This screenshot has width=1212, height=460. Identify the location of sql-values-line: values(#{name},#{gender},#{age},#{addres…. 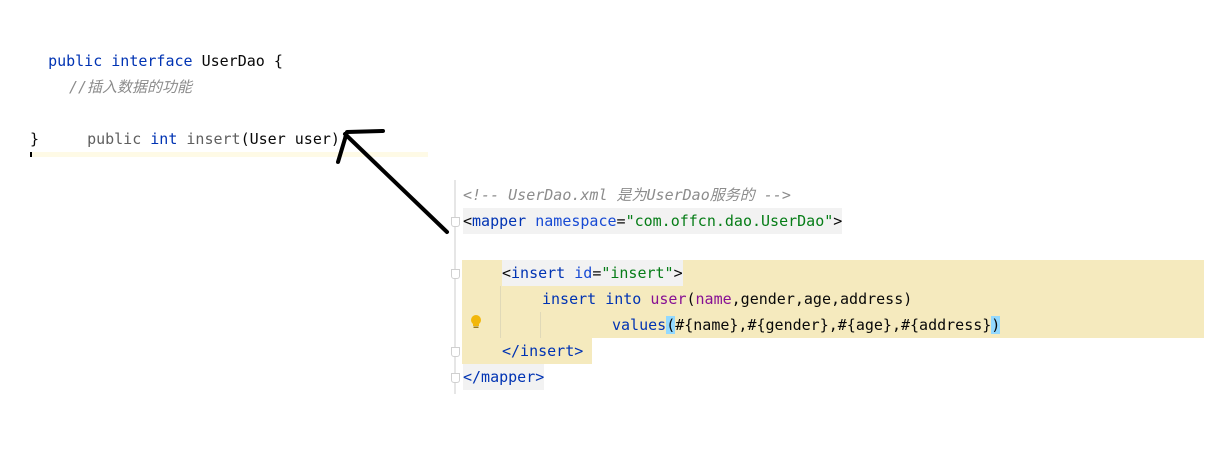
(806, 325).